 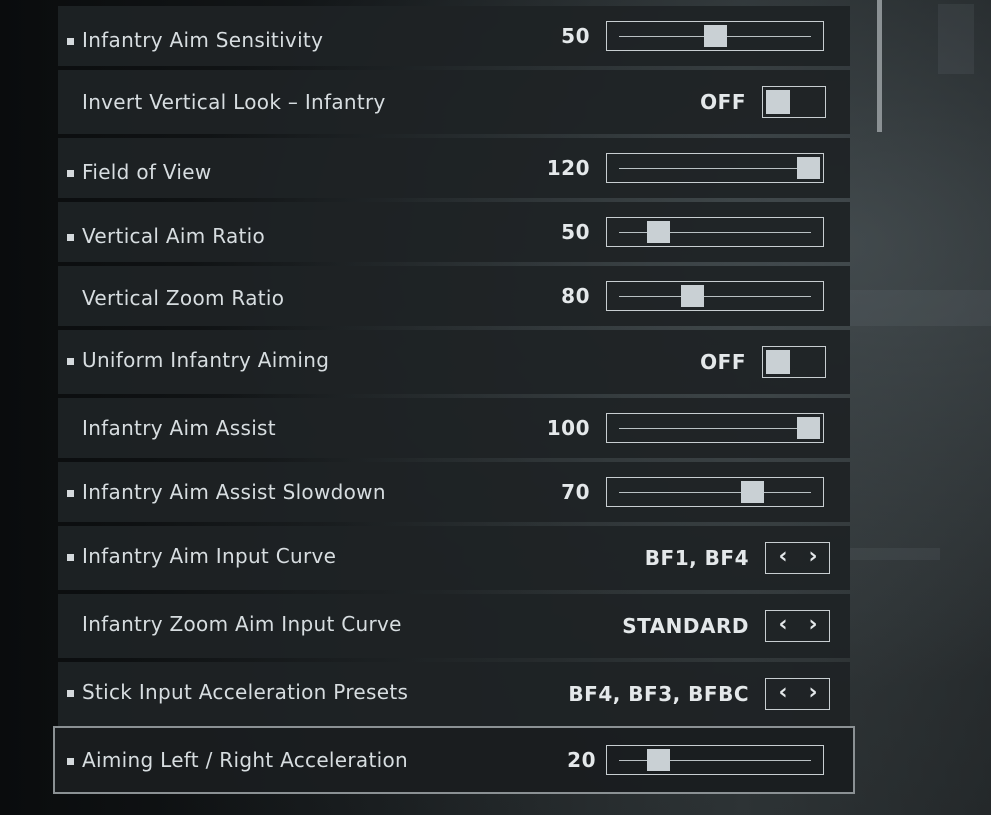 What do you see at coordinates (242, 624) in the screenshot?
I see `setting-label: Infantry Zoom Aim Input Curve` at bounding box center [242, 624].